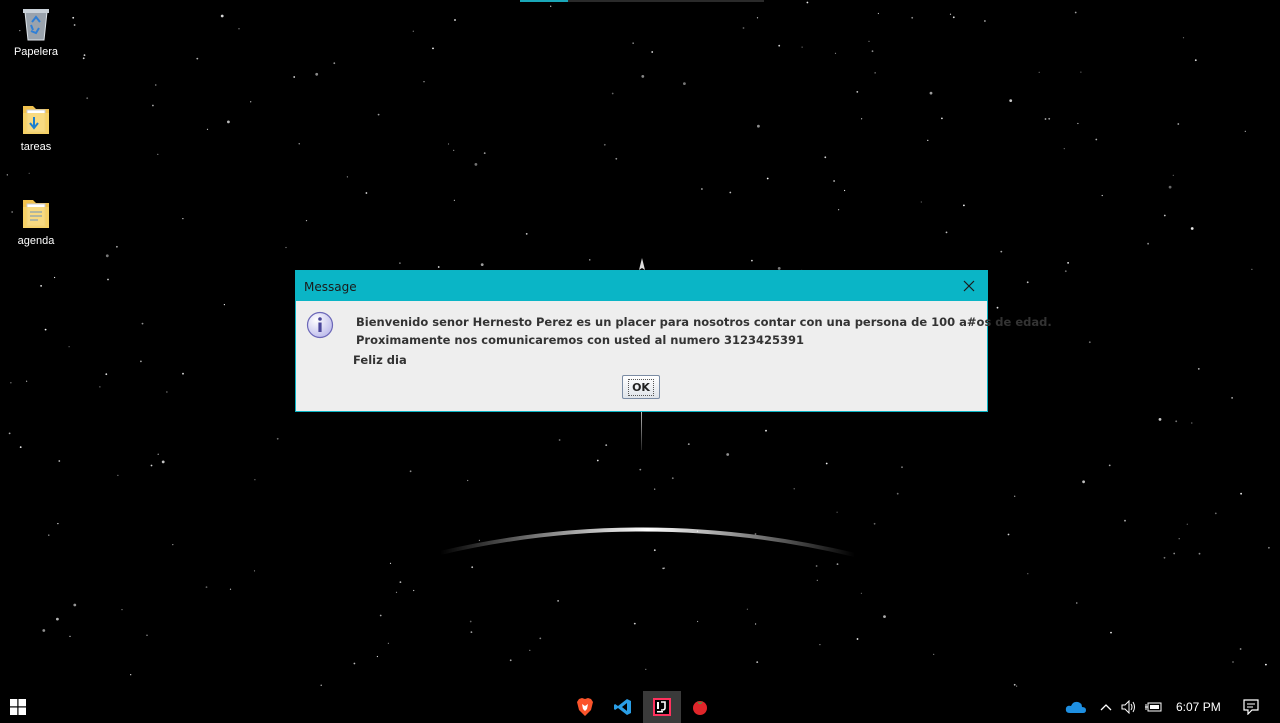  I want to click on desktop-icon-tareas: tareas, so click(36, 127).